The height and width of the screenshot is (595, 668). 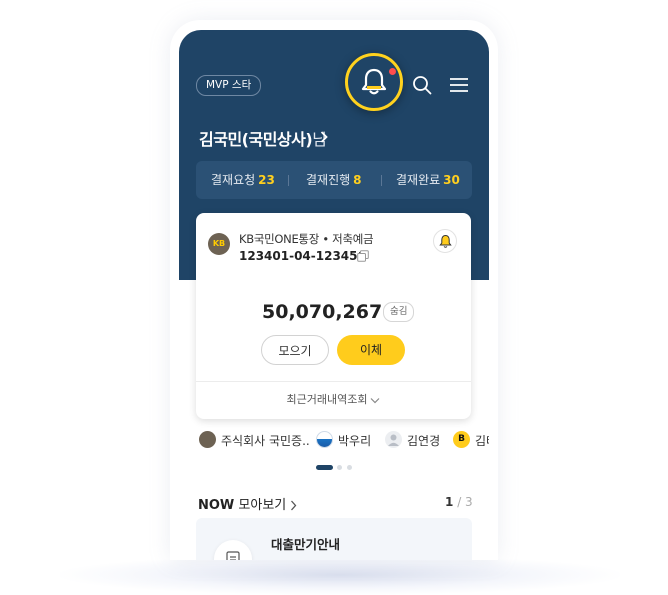 What do you see at coordinates (461, 439) in the screenshot?
I see `kbank-logo-icon: B` at bounding box center [461, 439].